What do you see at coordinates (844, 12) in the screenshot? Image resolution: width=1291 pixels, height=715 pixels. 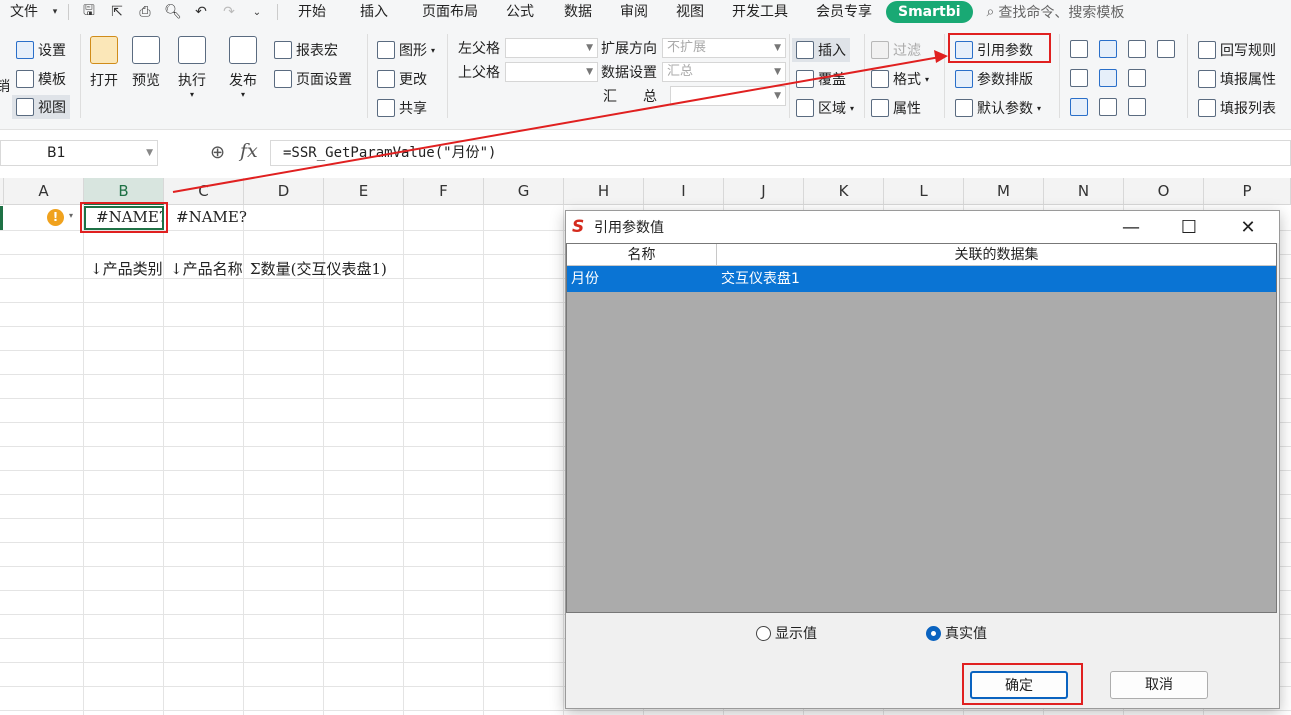 I see `tab-member: 会员专享` at bounding box center [844, 12].